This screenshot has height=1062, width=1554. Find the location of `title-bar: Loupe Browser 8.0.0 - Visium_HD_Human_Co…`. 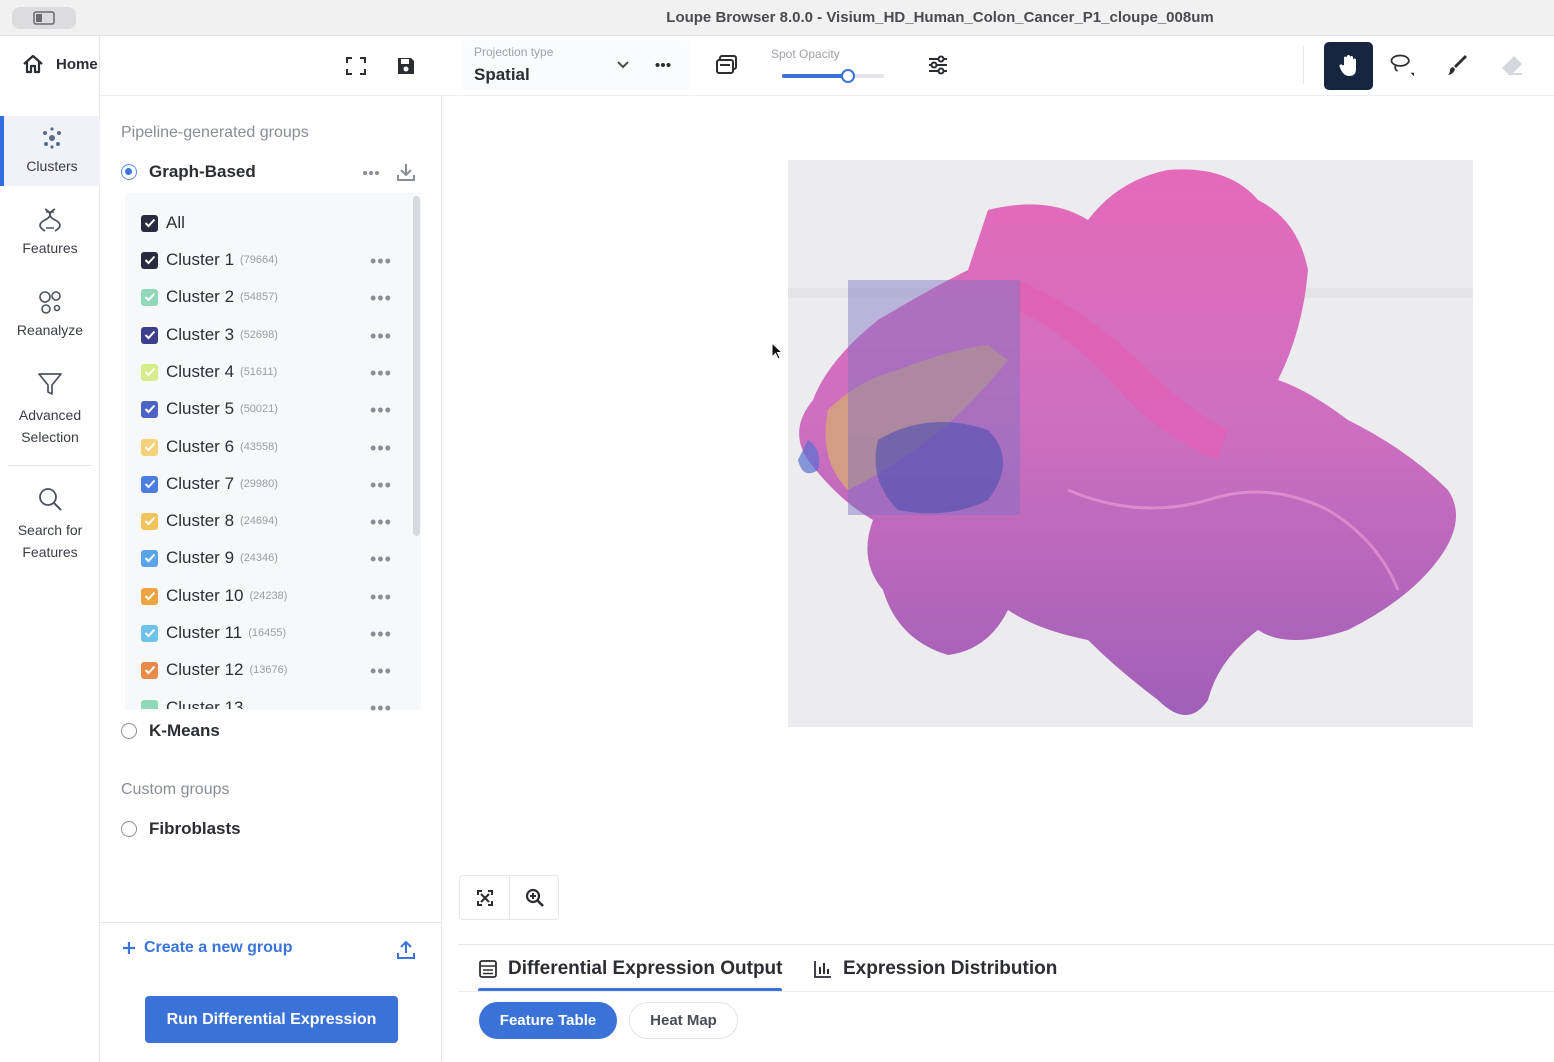

title-bar: Loupe Browser 8.0.0 - Visium_HD_Human_Co… is located at coordinates (777, 18).